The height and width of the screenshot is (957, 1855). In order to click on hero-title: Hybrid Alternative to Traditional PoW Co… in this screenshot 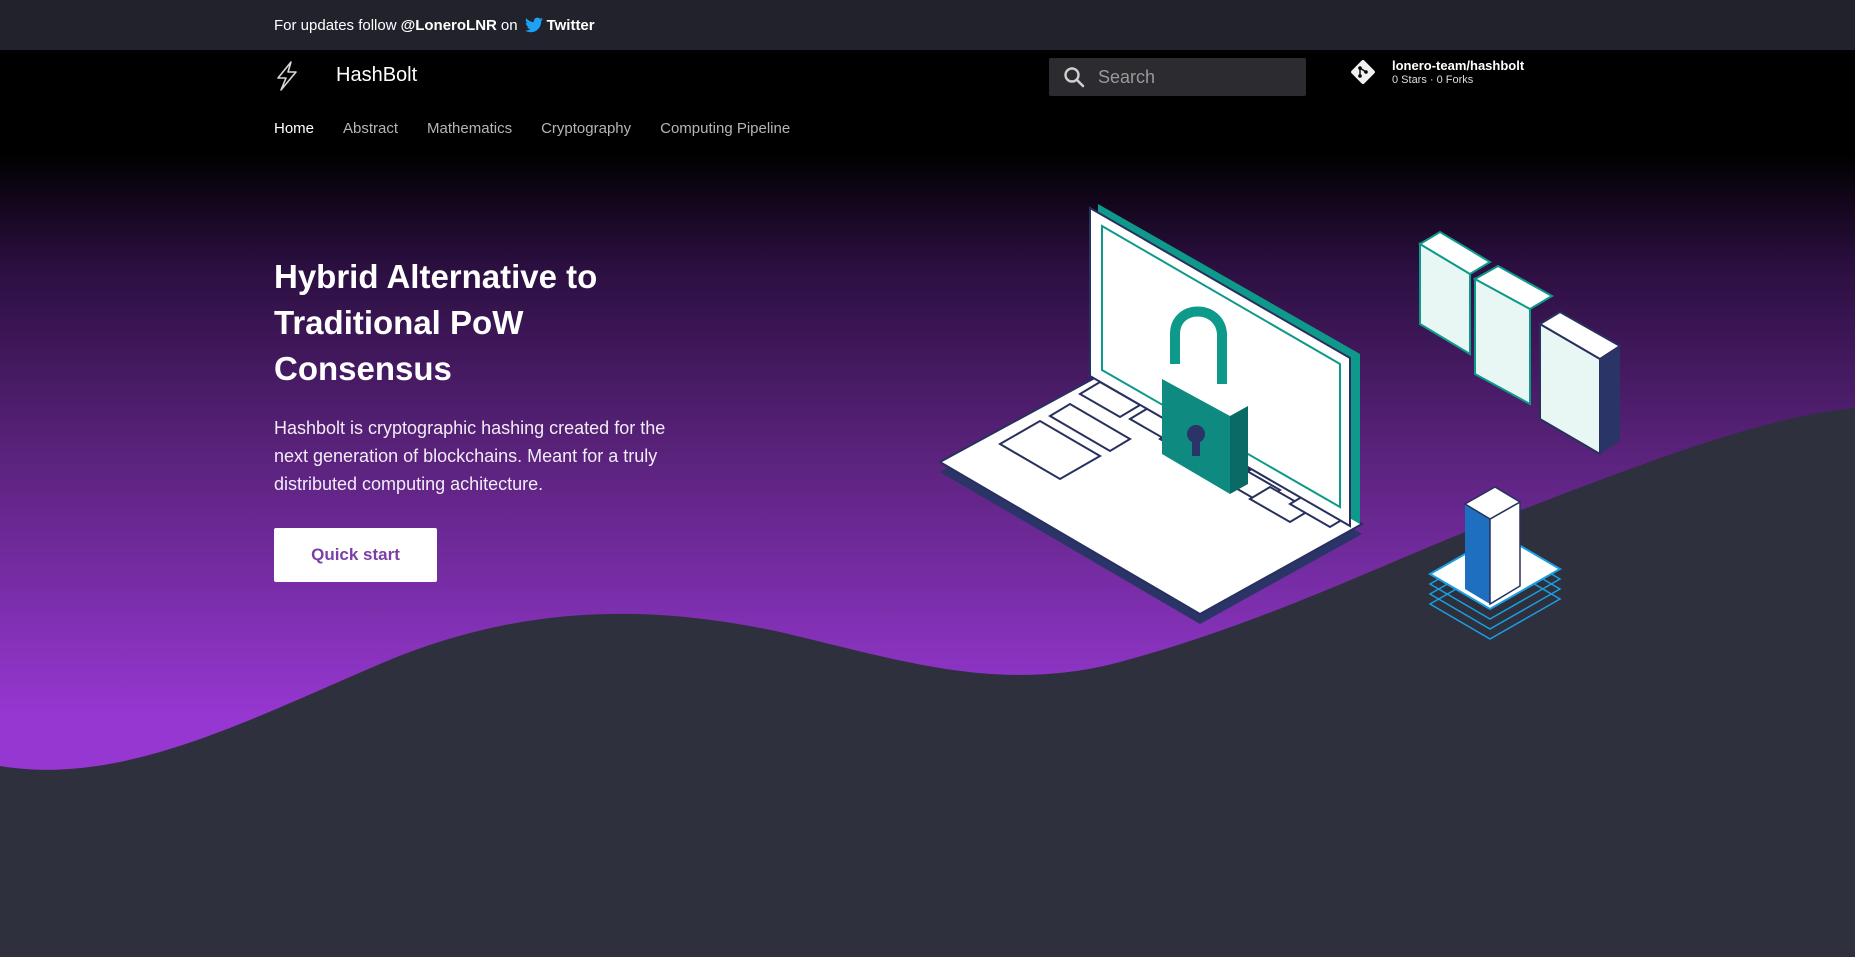, I will do `click(436, 322)`.